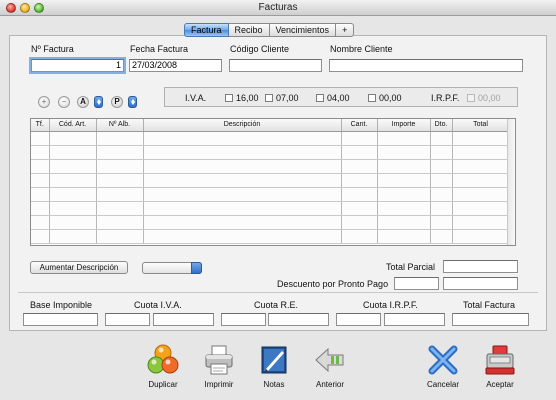 The image size is (556, 400). What do you see at coordinates (345, 30) in the screenshot?
I see `tab-add: +` at bounding box center [345, 30].